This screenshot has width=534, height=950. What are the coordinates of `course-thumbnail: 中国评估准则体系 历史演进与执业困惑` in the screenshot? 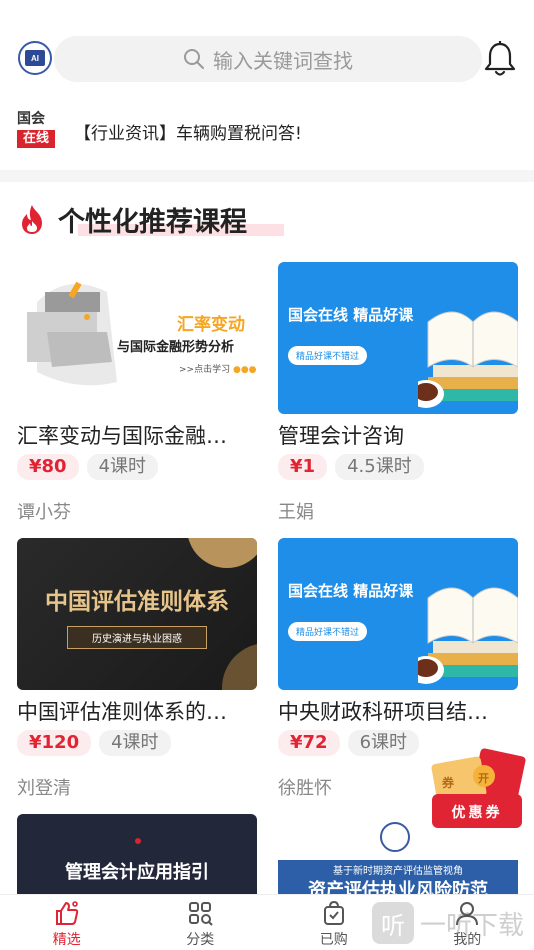 It's located at (137, 614).